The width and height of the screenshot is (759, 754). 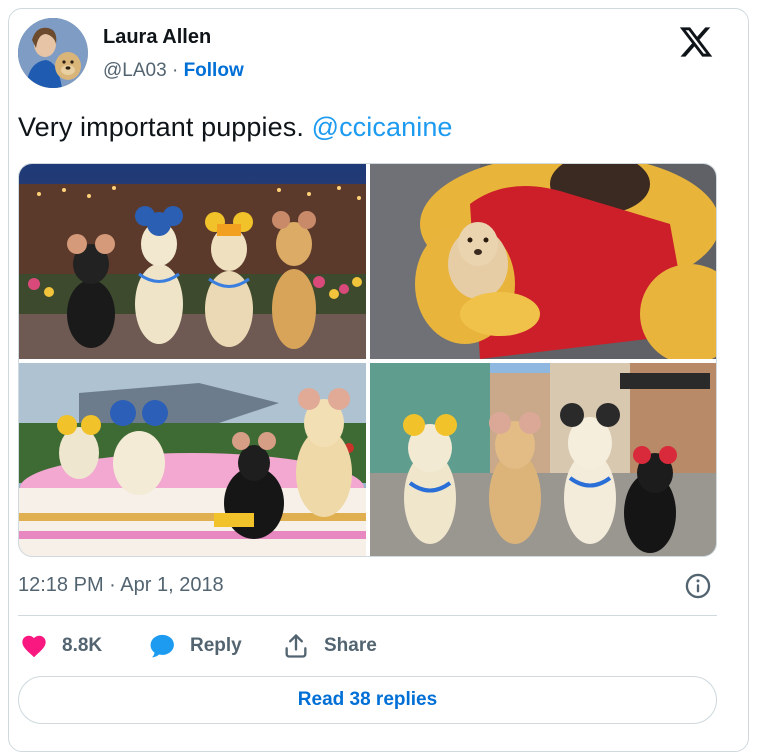 I want to click on heart-icon, so click(x=34, y=646).